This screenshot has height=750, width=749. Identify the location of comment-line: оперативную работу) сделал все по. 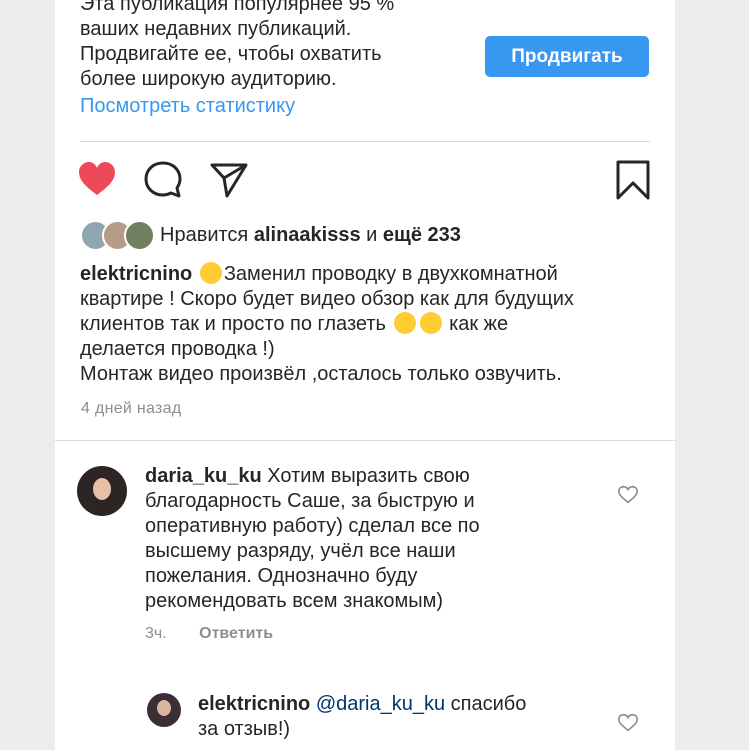
(312, 526).